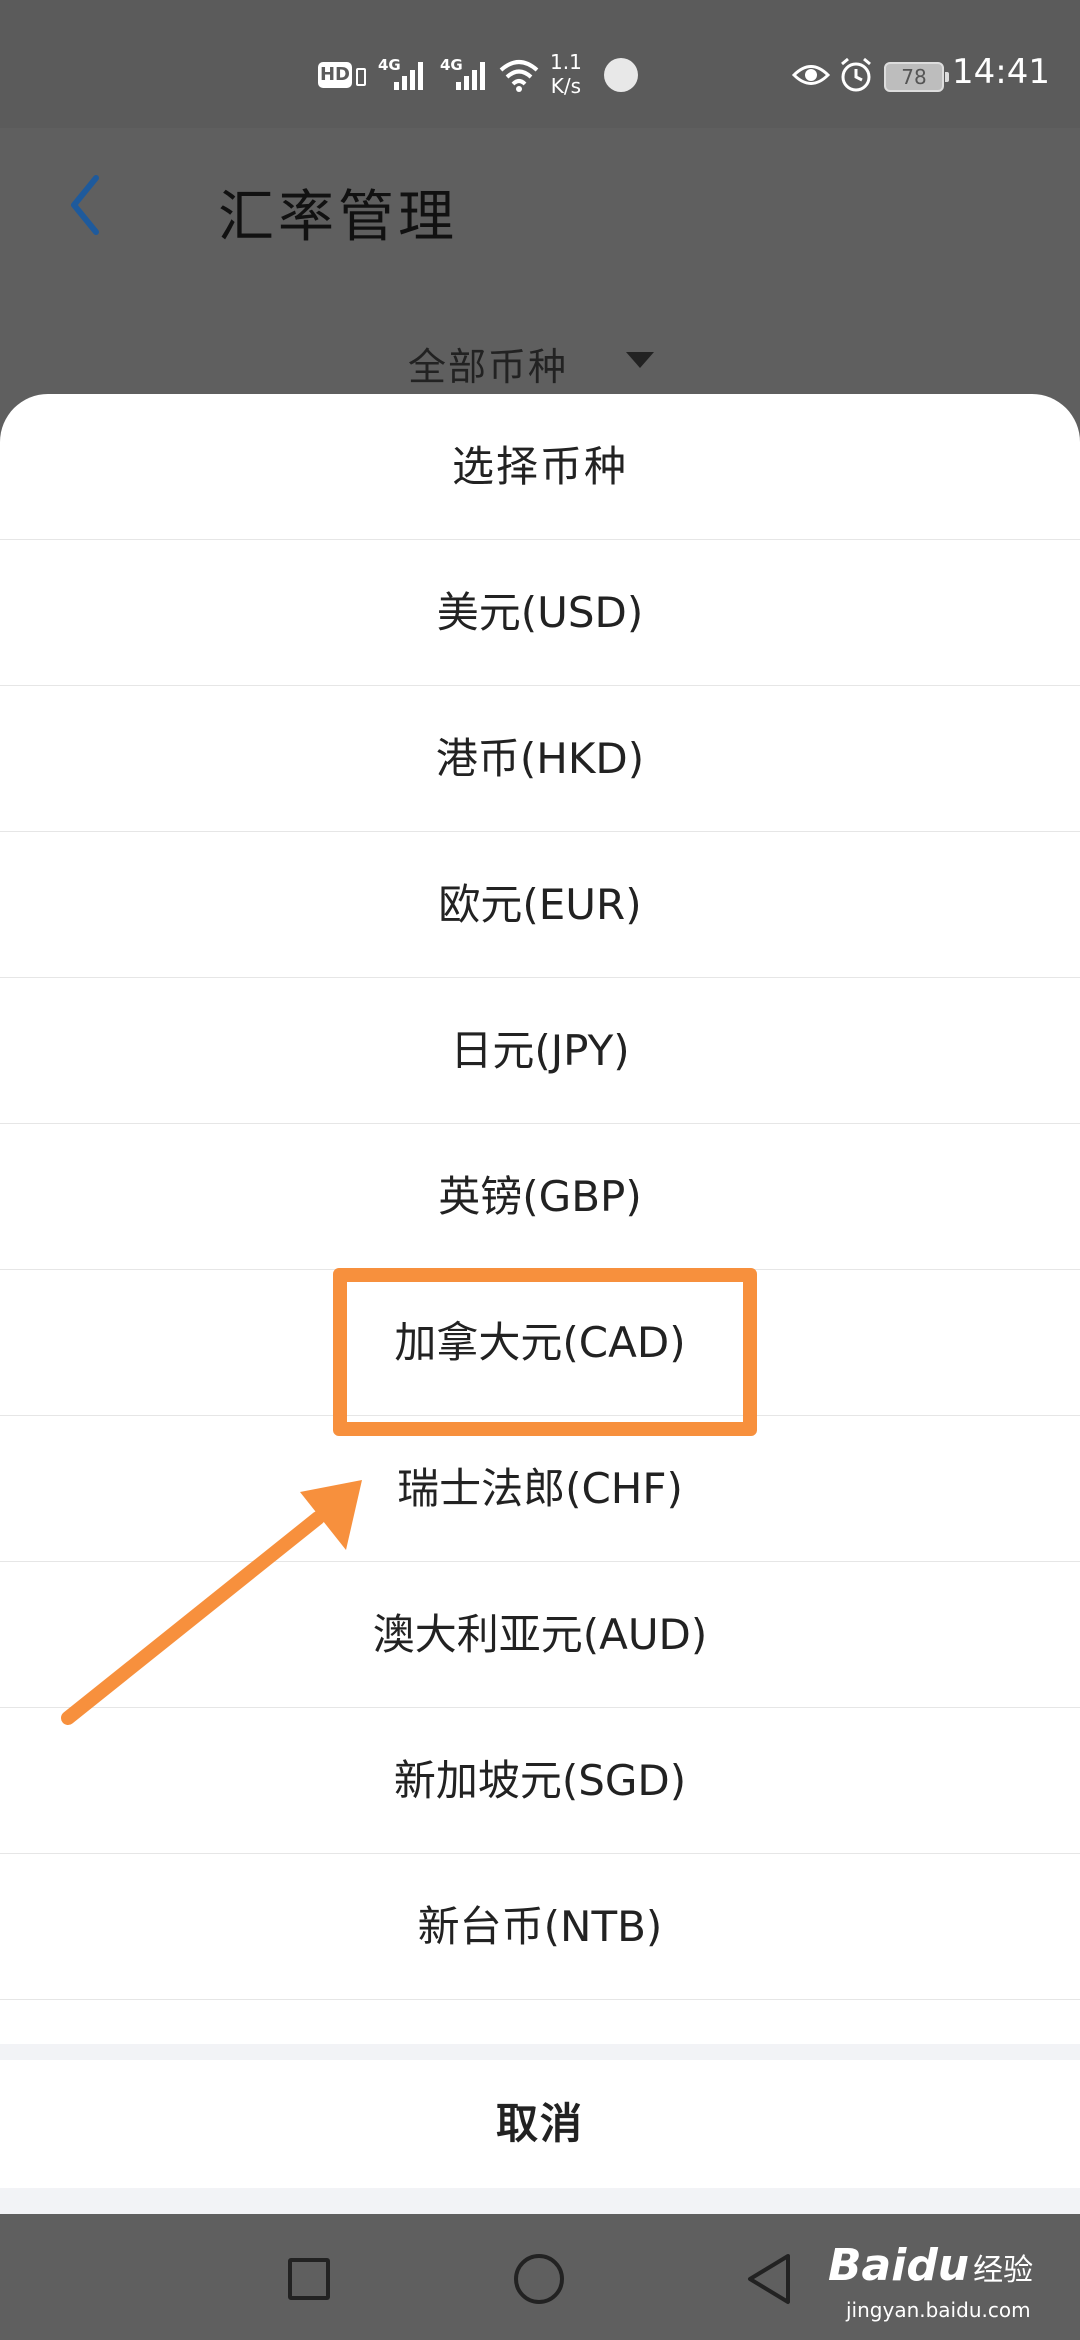  Describe the element at coordinates (540, 2201) in the screenshot. I see `sheet-bottom-strip` at that location.